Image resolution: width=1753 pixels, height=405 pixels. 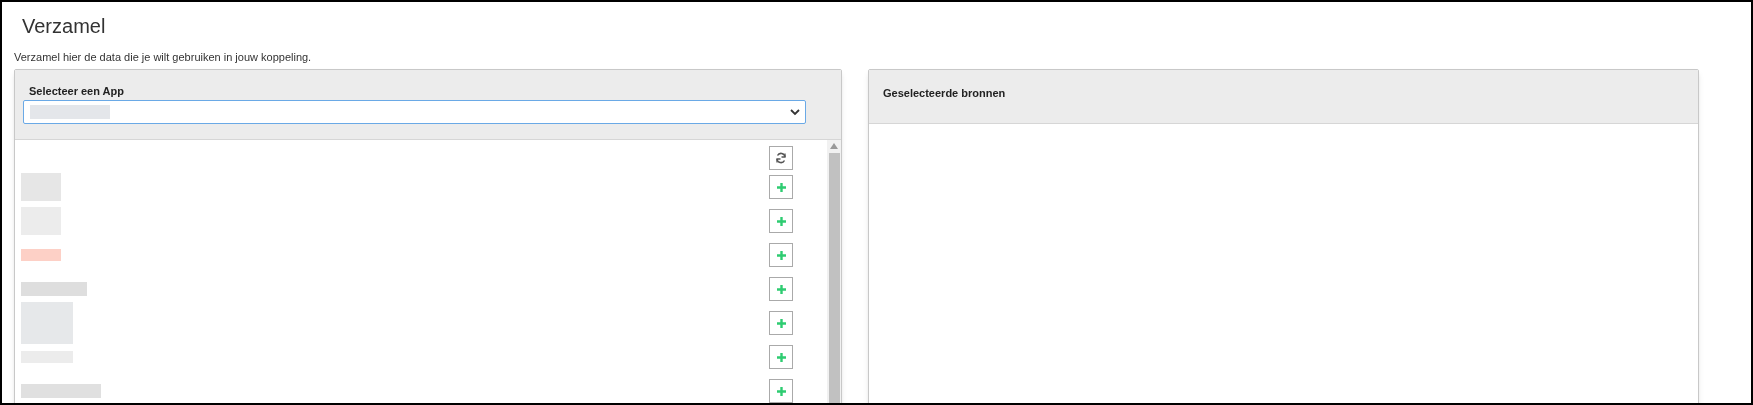 I want to click on page-description: Verzamel hier de data die je wilt gebruiken in jouw koppeling., so click(x=163, y=57).